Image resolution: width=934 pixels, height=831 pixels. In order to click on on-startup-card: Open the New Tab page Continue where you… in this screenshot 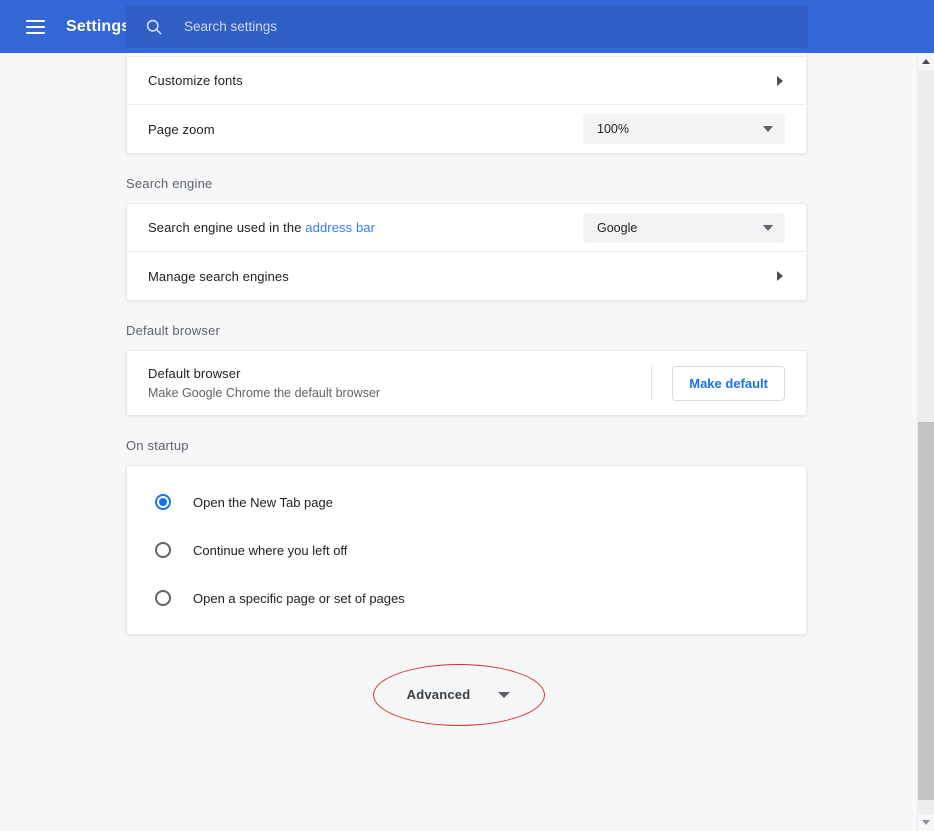, I will do `click(466, 550)`.